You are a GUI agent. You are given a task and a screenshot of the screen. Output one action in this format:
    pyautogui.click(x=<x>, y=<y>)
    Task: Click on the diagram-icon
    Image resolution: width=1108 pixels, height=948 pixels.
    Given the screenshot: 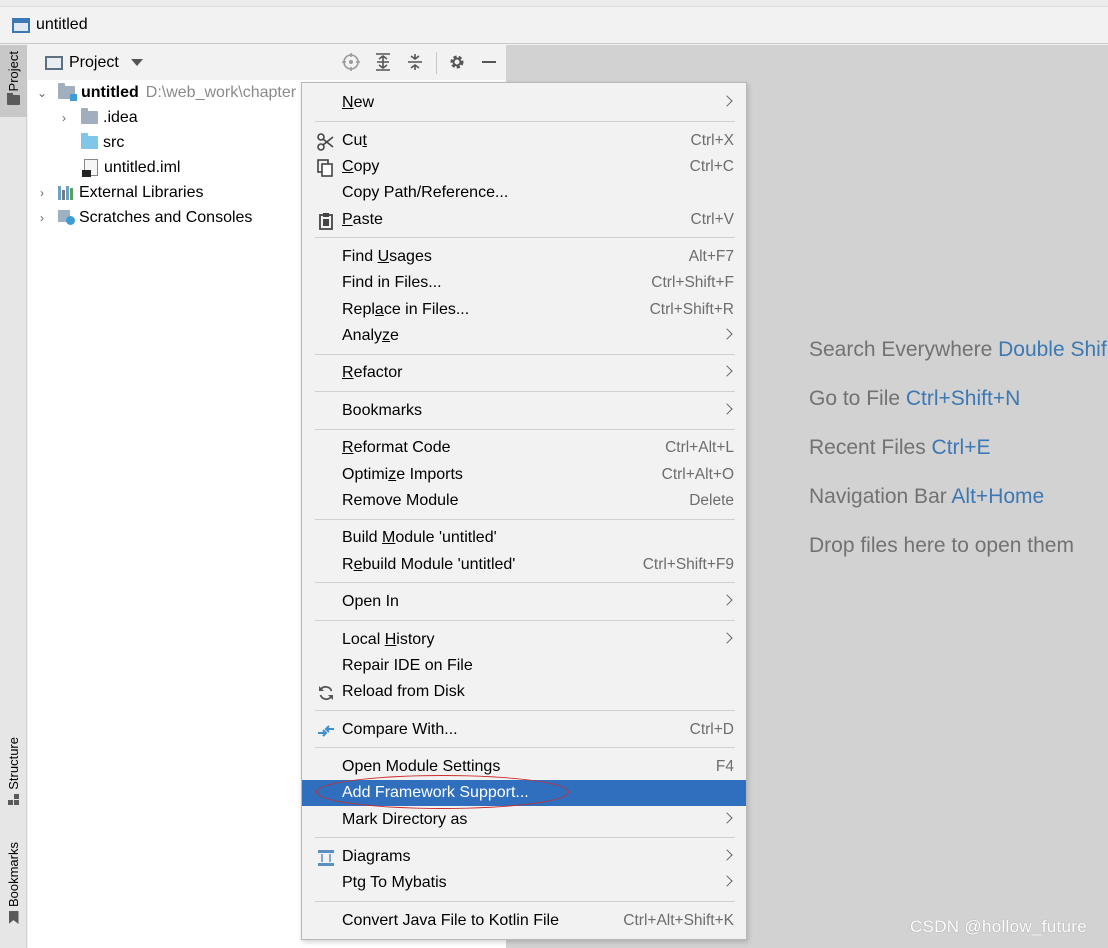 What is the action you would take?
    pyautogui.click(x=326, y=858)
    